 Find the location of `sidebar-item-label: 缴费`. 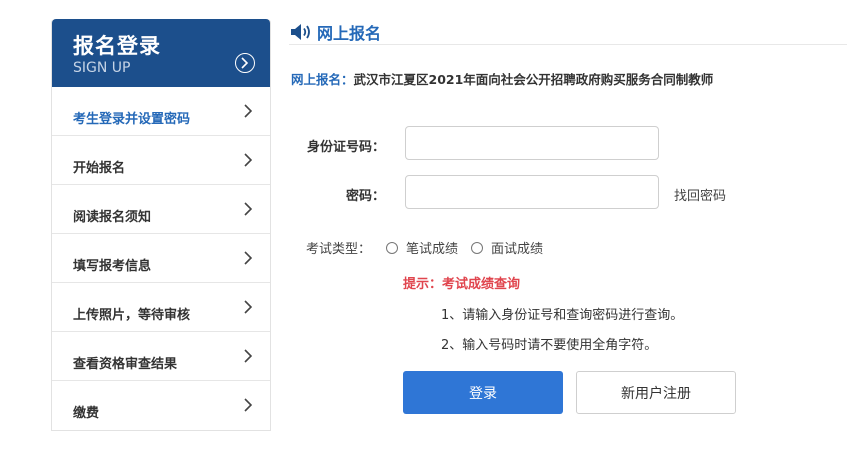

sidebar-item-label: 缴费 is located at coordinates (86, 413).